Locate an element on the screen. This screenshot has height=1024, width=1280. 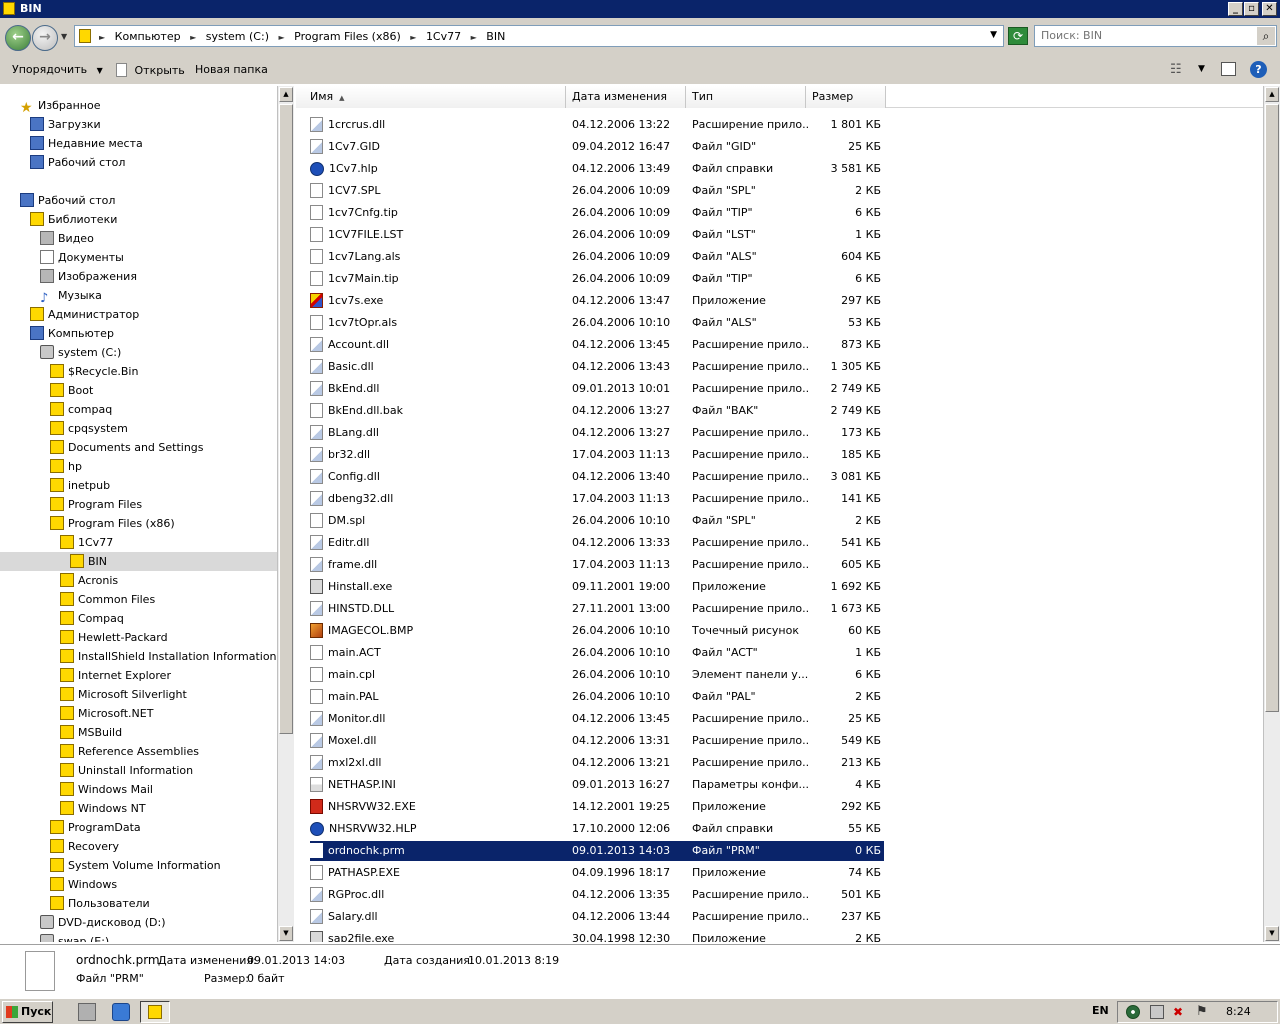
chevron-down-icon: ▼ is located at coordinates (1201, 69).